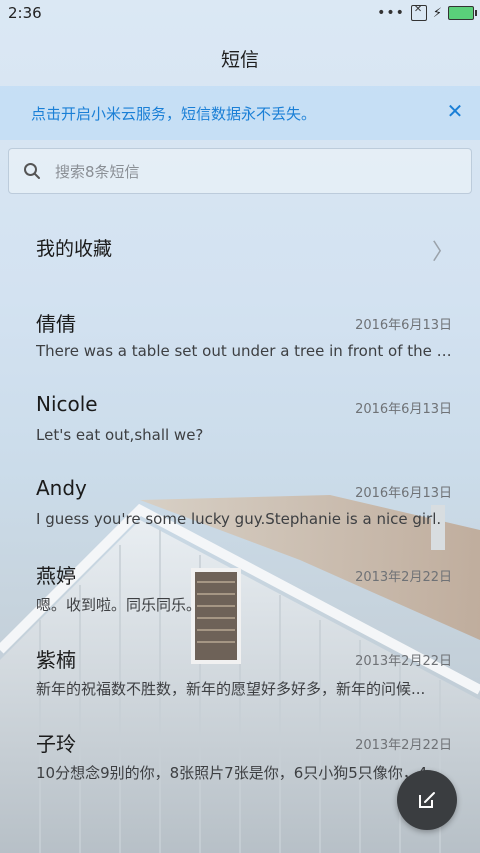  Describe the element at coordinates (119, 605) in the screenshot. I see `message-snippet: 嗯。收到啦。同乐同乐。` at that location.